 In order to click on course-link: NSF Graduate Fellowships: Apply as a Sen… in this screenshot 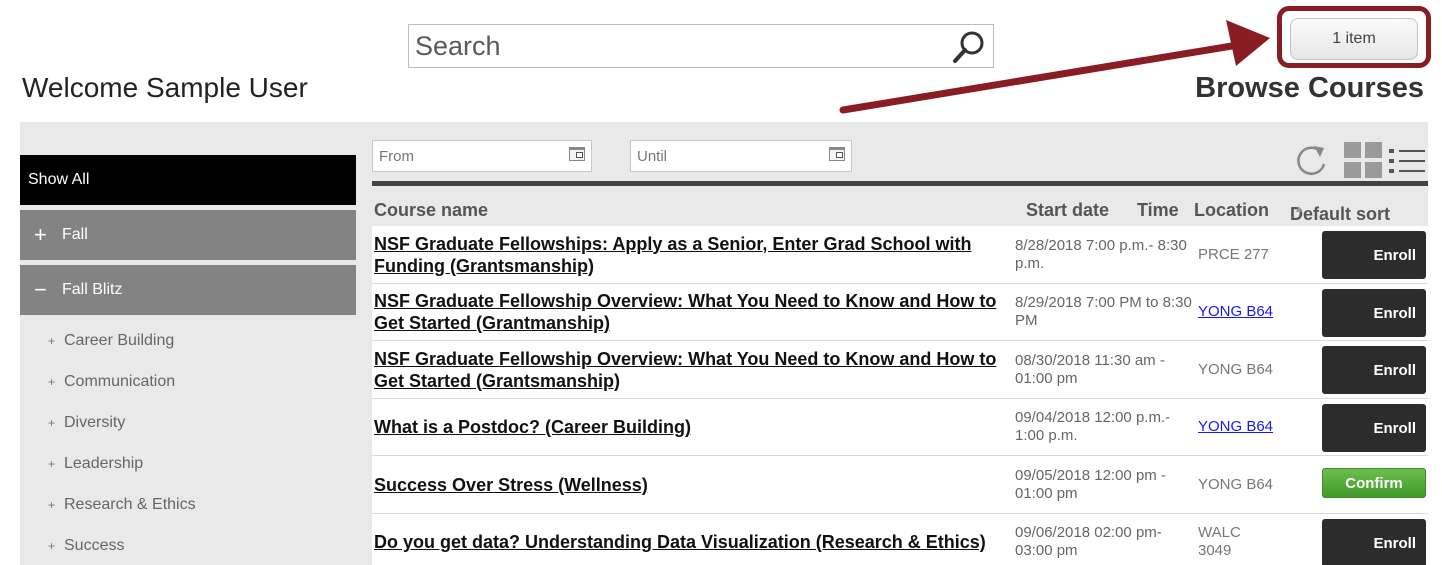, I will do `click(694, 254)`.